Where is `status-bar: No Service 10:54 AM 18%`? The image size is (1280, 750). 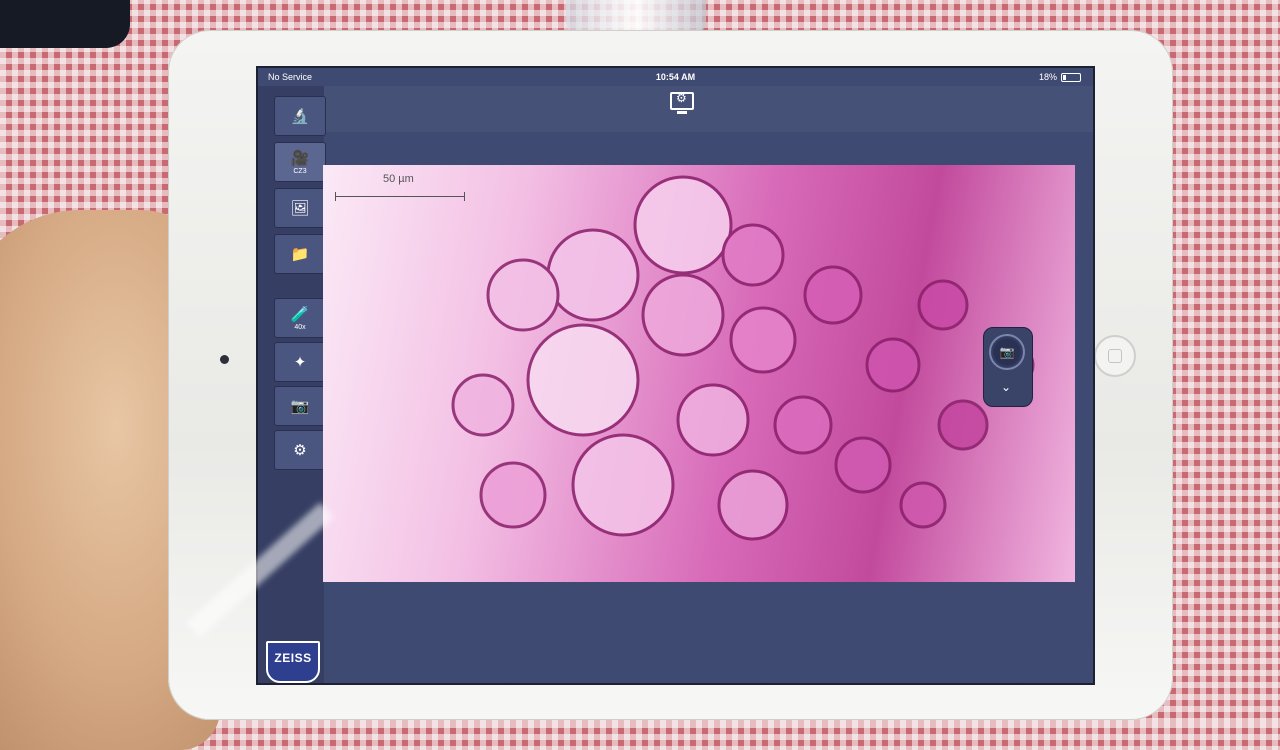
status-bar: No Service 10:54 AM 18% is located at coordinates (675, 77).